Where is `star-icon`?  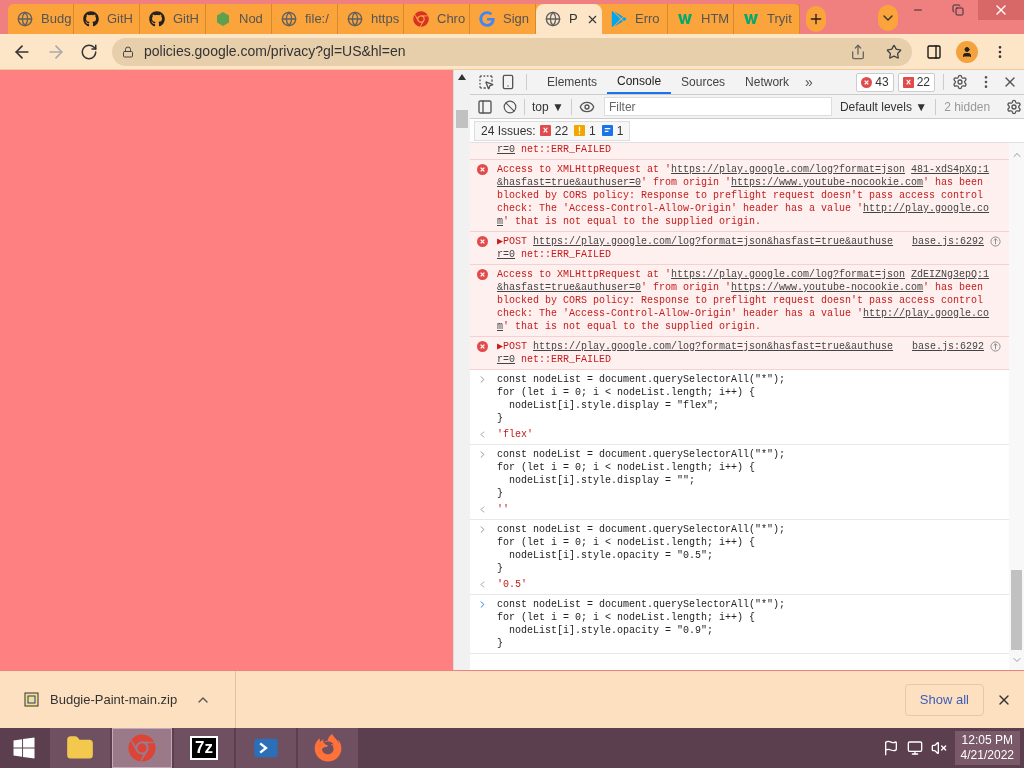
star-icon is located at coordinates (894, 51).